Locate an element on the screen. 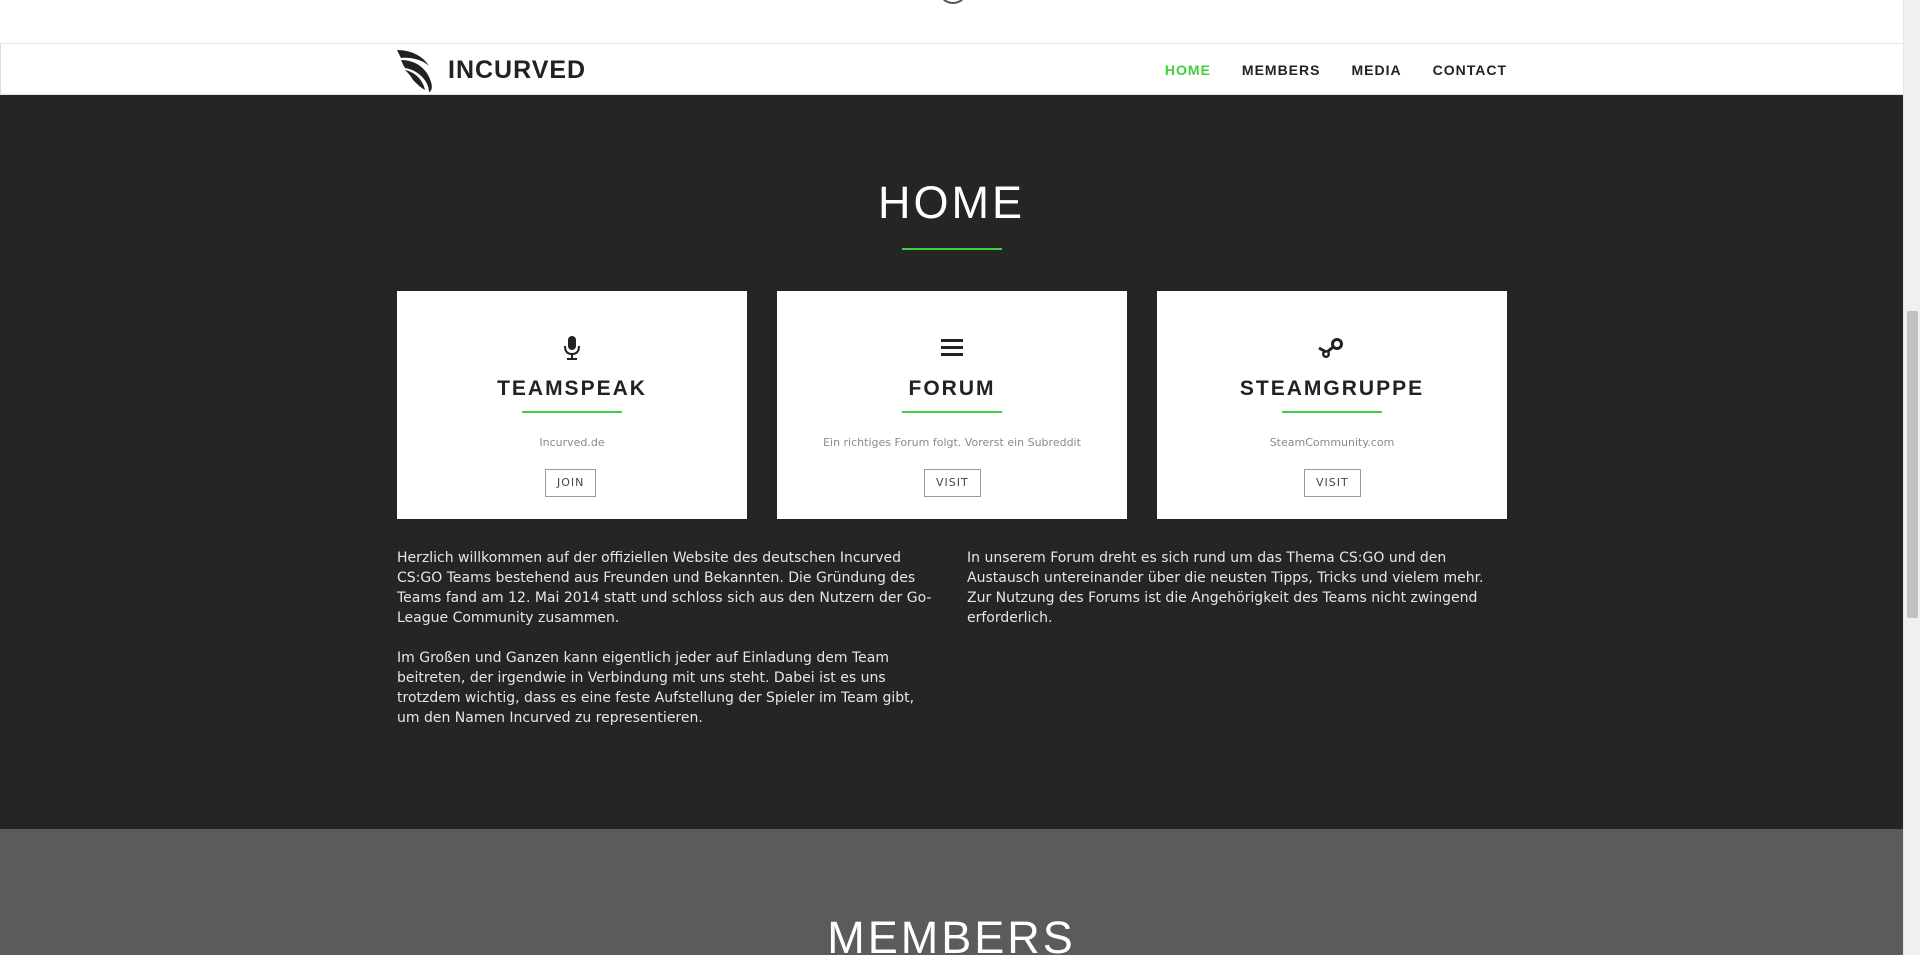  page-scrollbar is located at coordinates (1911, 477).